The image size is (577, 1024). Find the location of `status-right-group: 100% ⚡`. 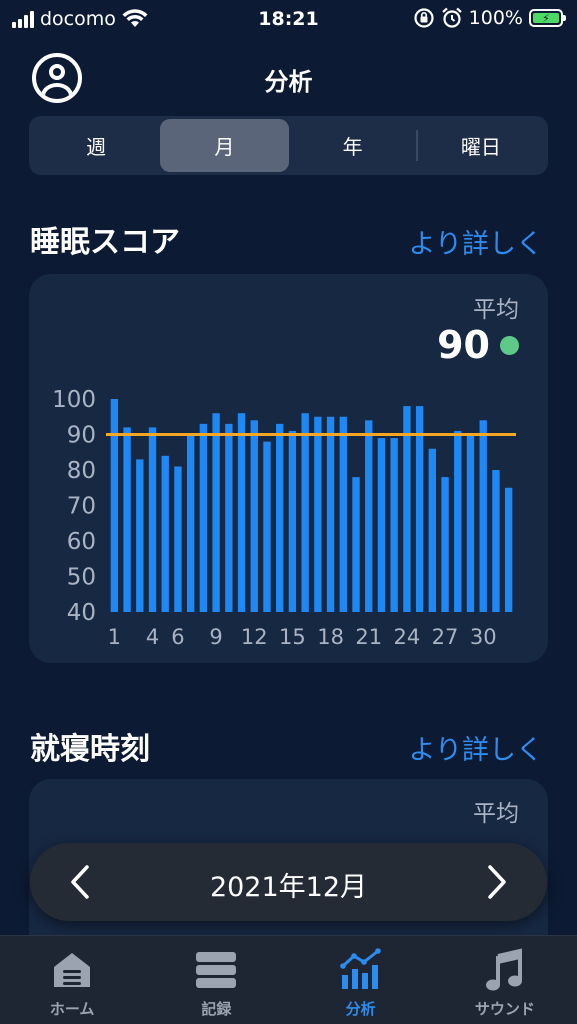

status-right-group: 100% ⚡ is located at coordinates (489, 18).